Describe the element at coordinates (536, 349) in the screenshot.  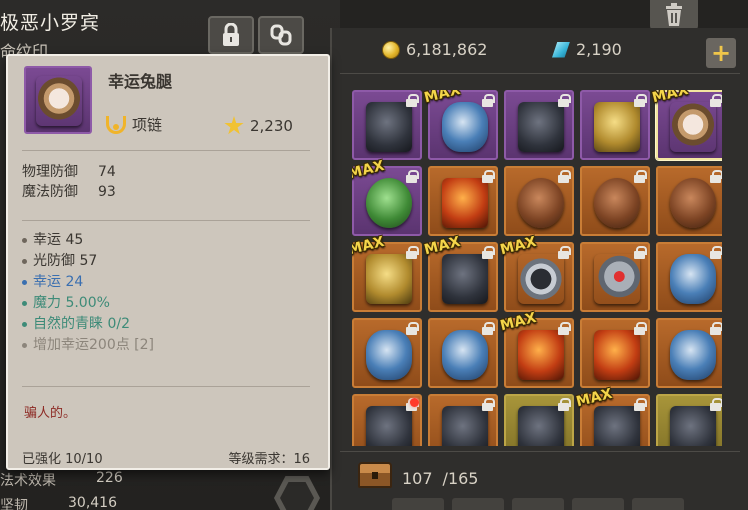
I see `inventory-slot-flame-staff: MAX` at that location.